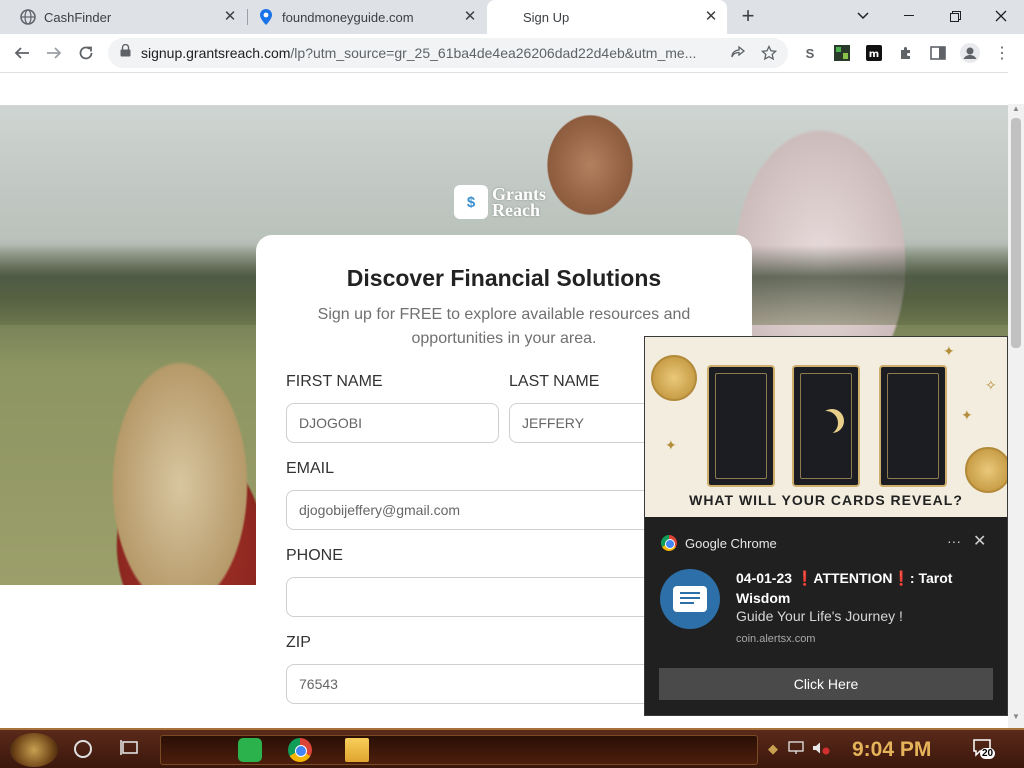 This screenshot has width=1024, height=768. I want to click on notes-app-icon, so click(250, 750).